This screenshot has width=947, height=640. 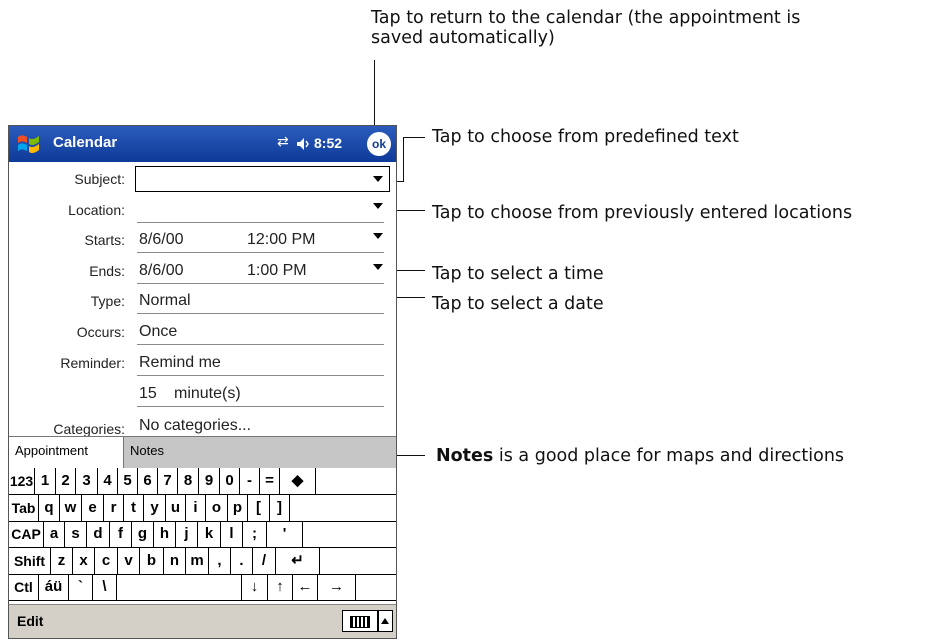 I want to click on reminder-underline, so click(x=260, y=375).